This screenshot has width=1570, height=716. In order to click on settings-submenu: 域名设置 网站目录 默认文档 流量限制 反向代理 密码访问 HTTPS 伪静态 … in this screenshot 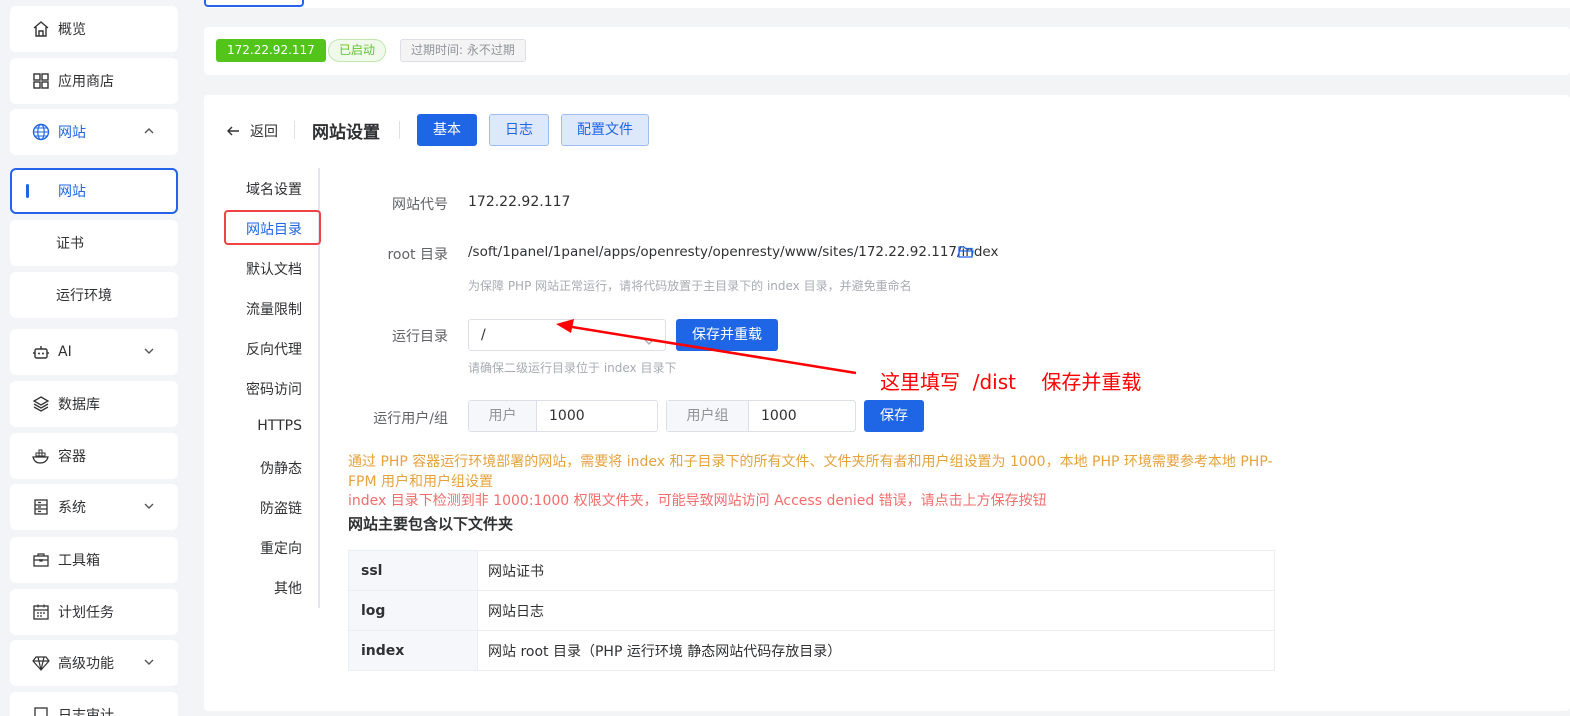, I will do `click(272, 388)`.